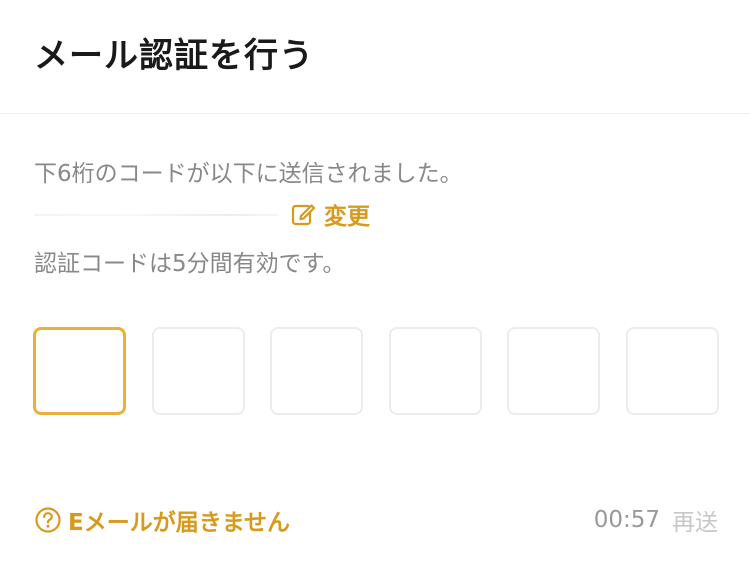 The image size is (750, 576). Describe the element at coordinates (179, 523) in the screenshot. I see `email-not-received-label: Eメールが届きません` at that location.